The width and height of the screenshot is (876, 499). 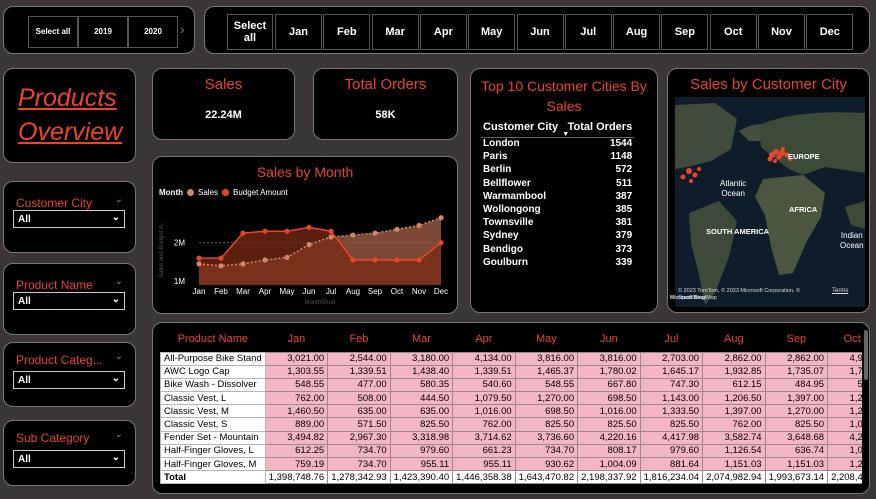 What do you see at coordinates (557, 209) in the screenshot?
I see `city-row: Wollongong 385` at bounding box center [557, 209].